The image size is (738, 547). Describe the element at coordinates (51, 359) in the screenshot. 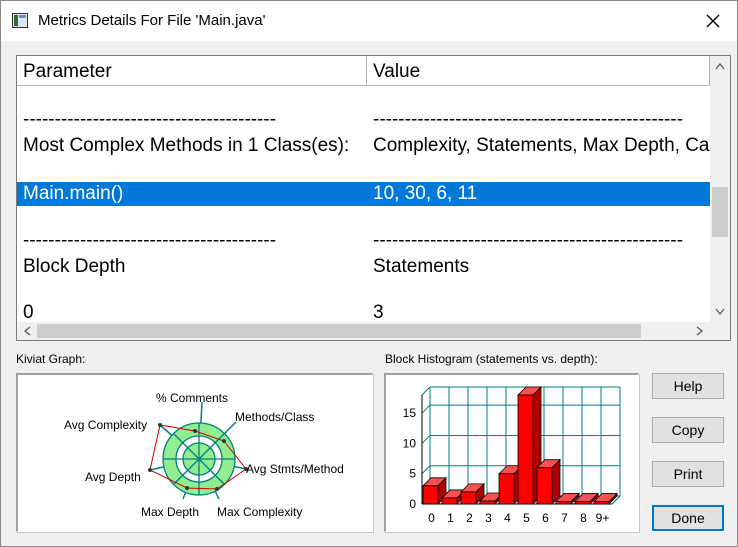

I see `kiviat-graph-label: Kiviat Graph:` at that location.